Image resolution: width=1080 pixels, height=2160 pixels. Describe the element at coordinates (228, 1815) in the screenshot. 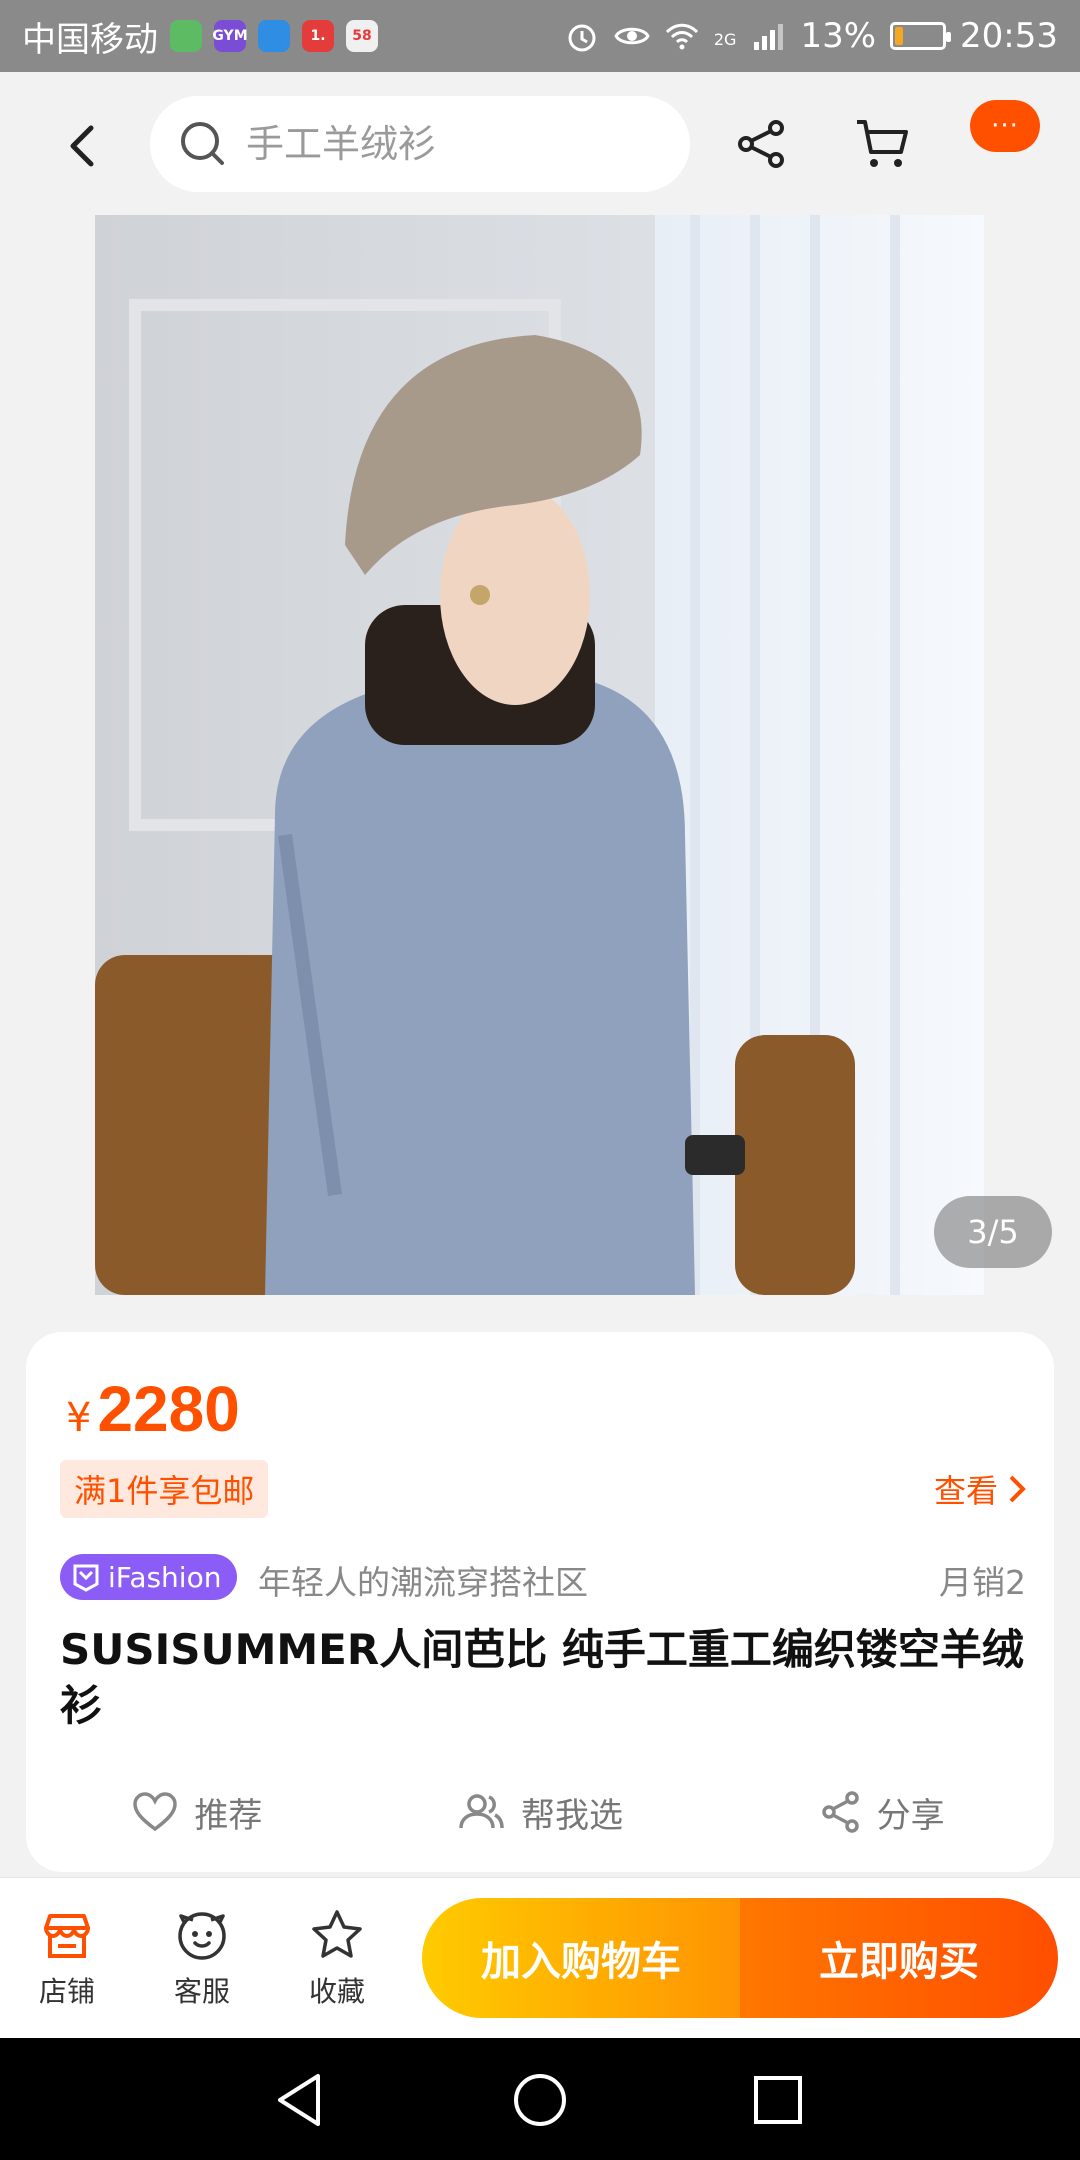

I see `recommend-label: 推荐` at that location.